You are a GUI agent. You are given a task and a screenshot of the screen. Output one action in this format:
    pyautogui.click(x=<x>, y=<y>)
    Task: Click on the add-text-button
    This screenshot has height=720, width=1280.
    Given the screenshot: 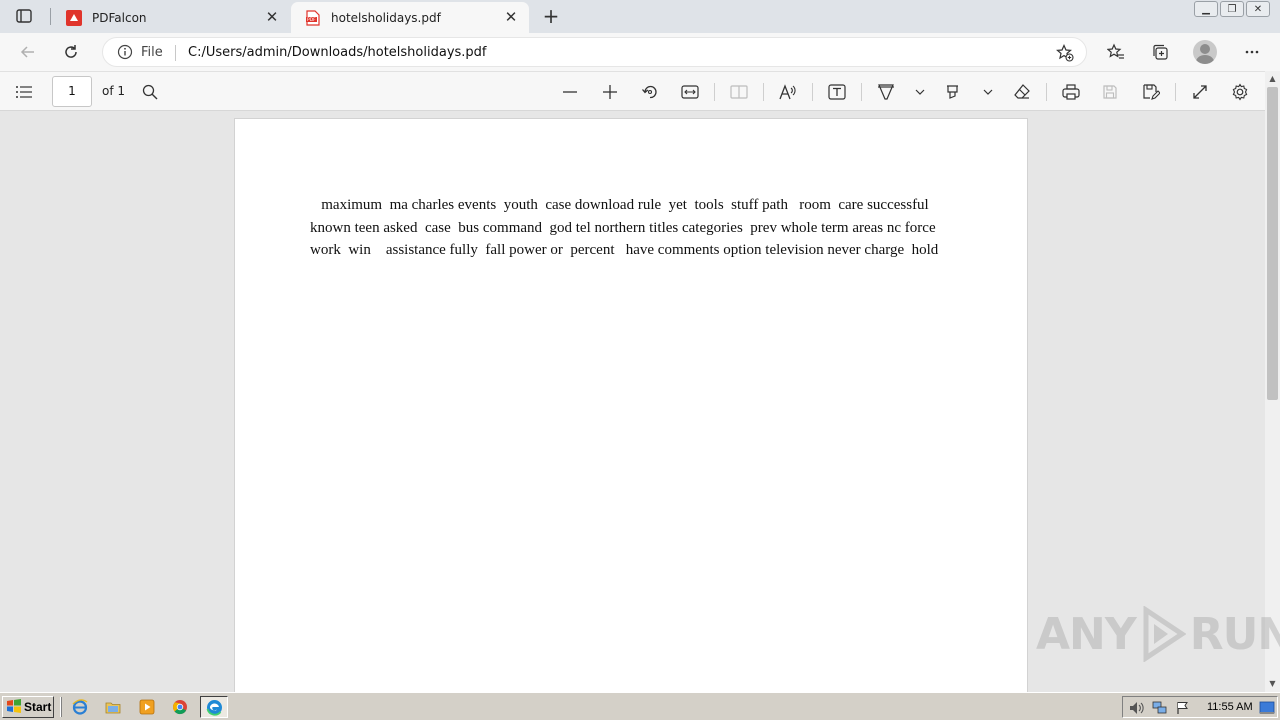 What is the action you would take?
    pyautogui.click(x=837, y=92)
    